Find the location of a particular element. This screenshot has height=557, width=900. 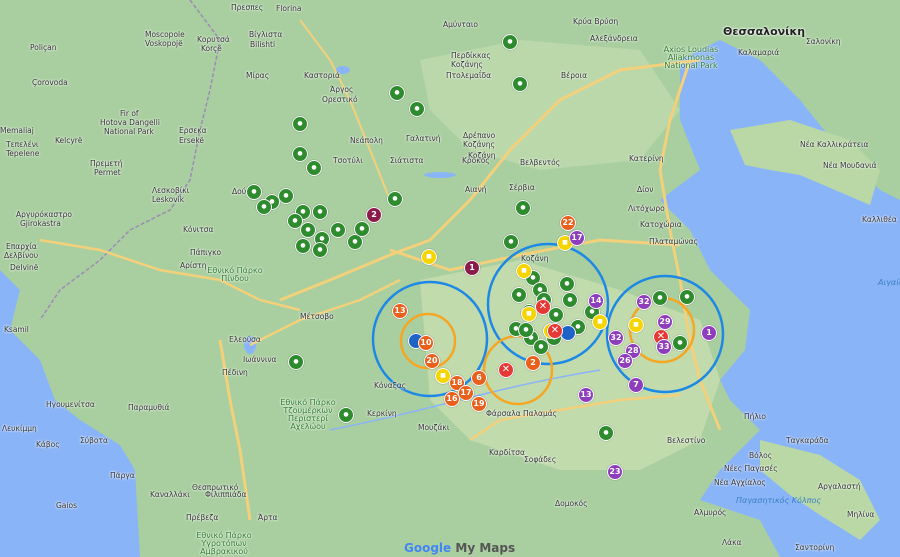

place-label: Κατερίνη is located at coordinates (646, 158).